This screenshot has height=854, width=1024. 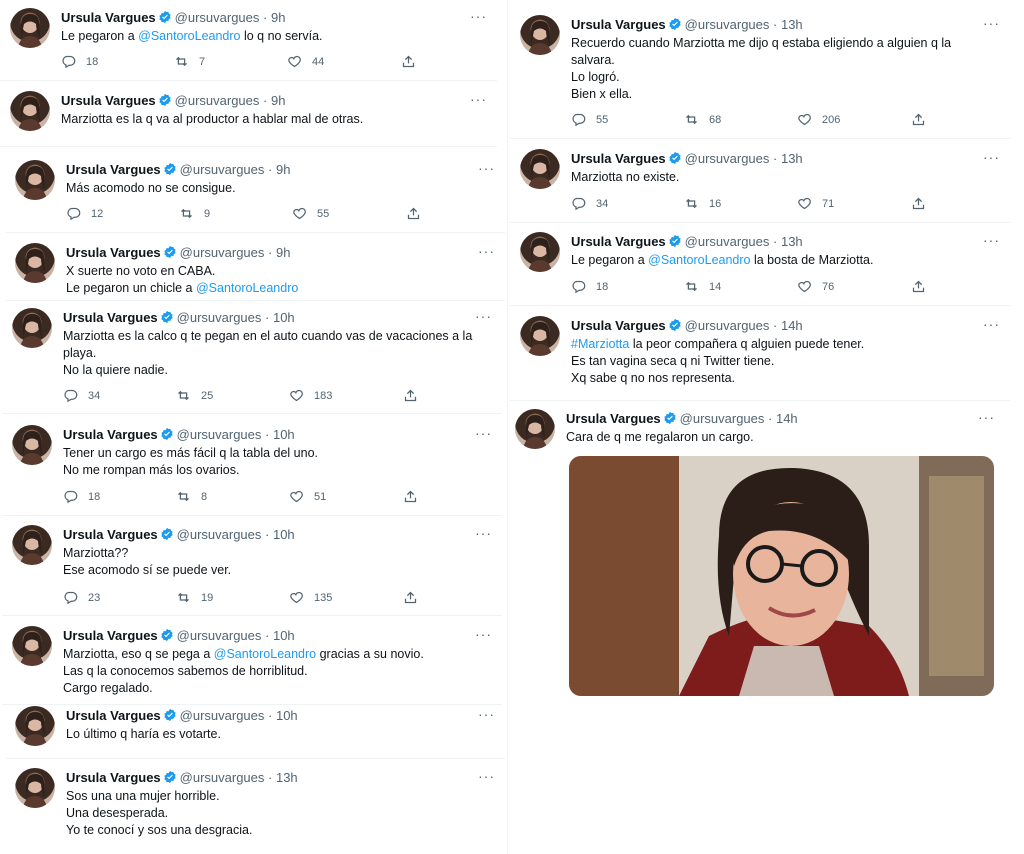 What do you see at coordinates (84, 213) in the screenshot?
I see `reply-button: 12` at bounding box center [84, 213].